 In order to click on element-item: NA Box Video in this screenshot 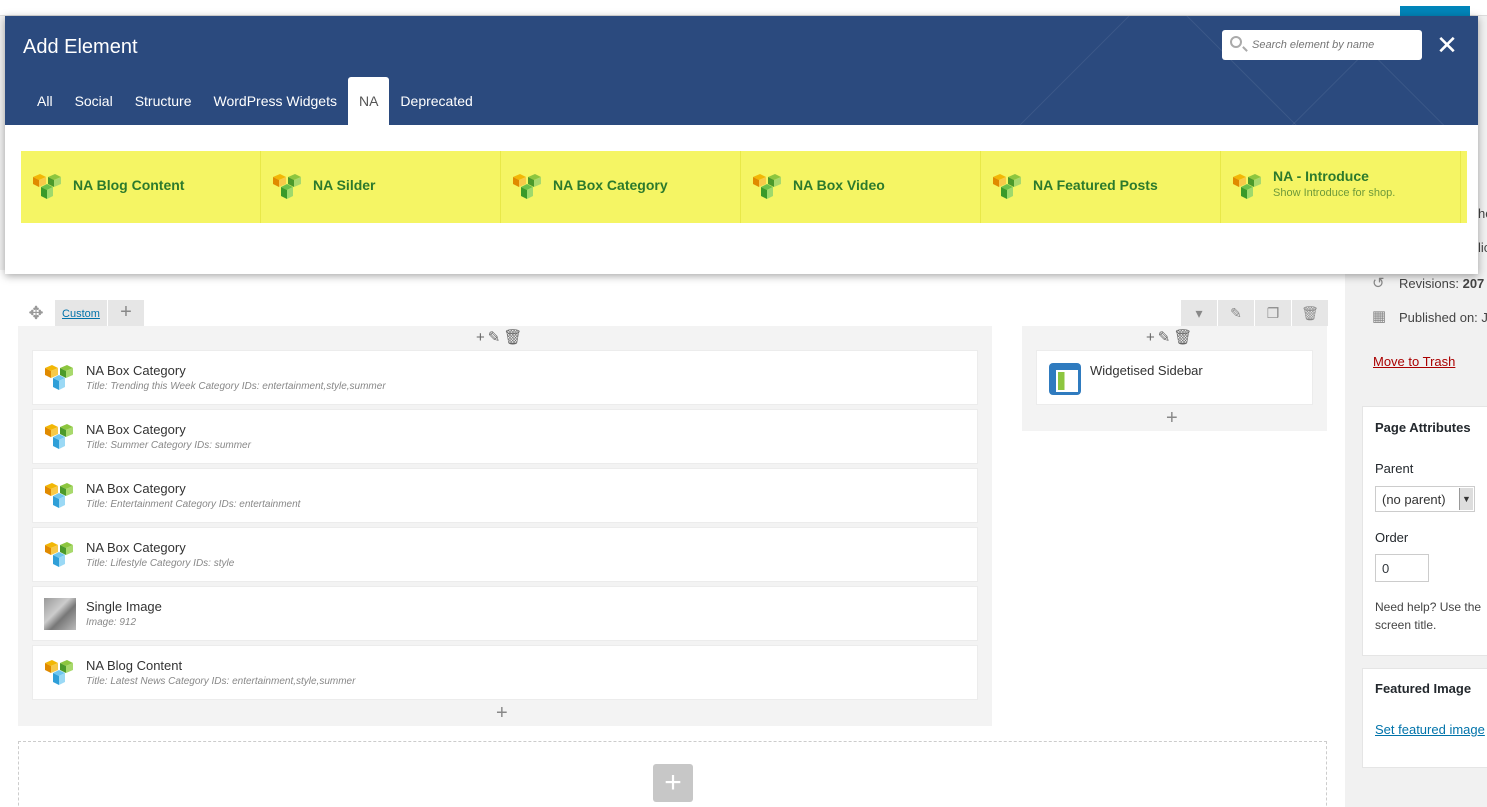, I will do `click(861, 187)`.